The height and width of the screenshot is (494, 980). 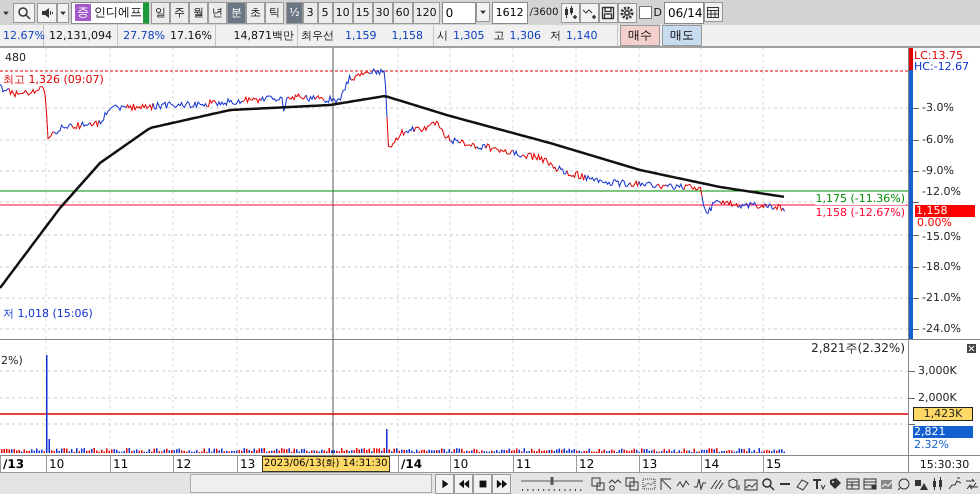 What do you see at coordinates (24, 35) in the screenshot?
I see `change-rate-text: 12.67%` at bounding box center [24, 35].